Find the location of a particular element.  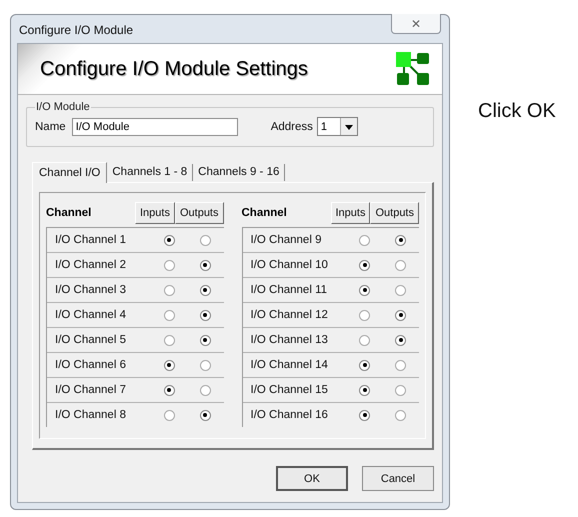

channel-name: I/O Channel 16 is located at coordinates (289, 415).